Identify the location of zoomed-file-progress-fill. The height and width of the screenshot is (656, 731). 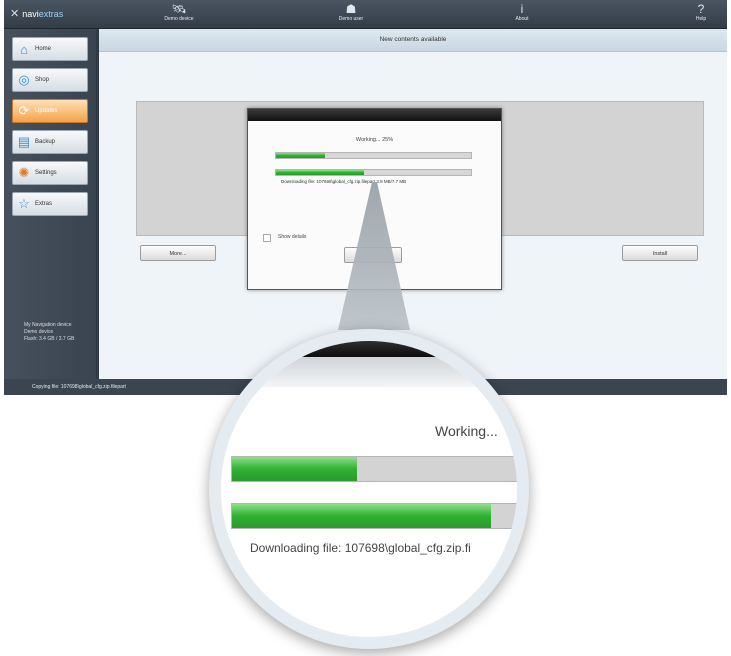
(362, 516).